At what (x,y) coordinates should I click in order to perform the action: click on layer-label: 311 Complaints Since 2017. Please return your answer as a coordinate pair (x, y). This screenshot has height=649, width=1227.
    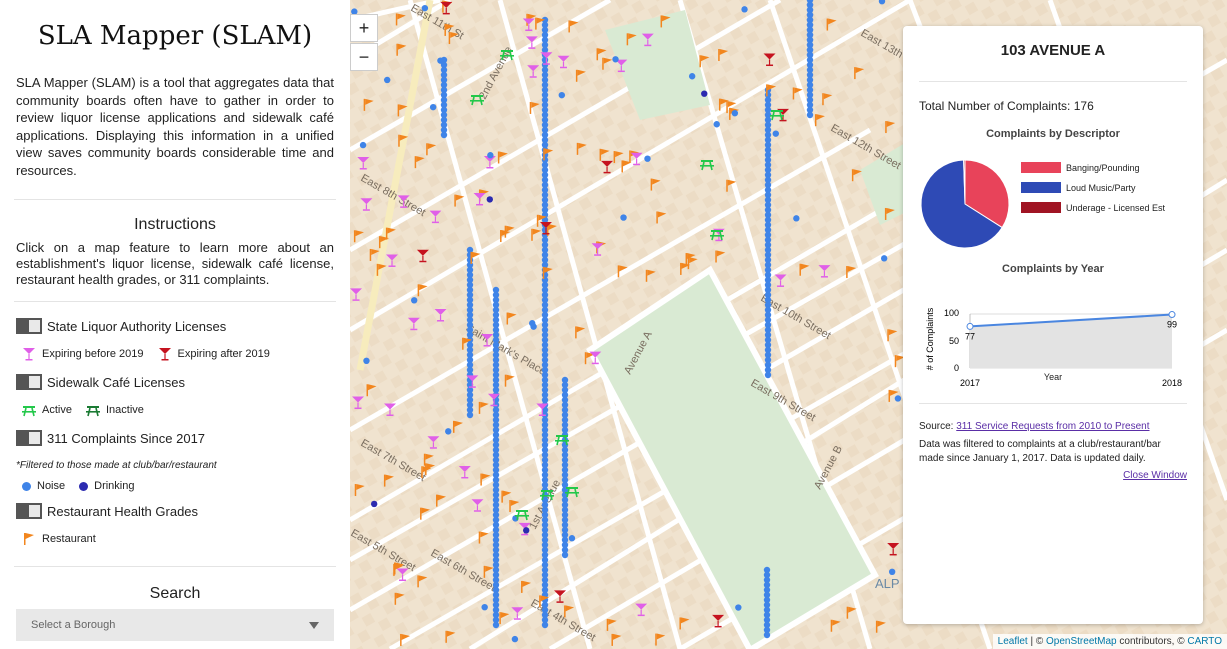
    Looking at the image, I should click on (126, 438).